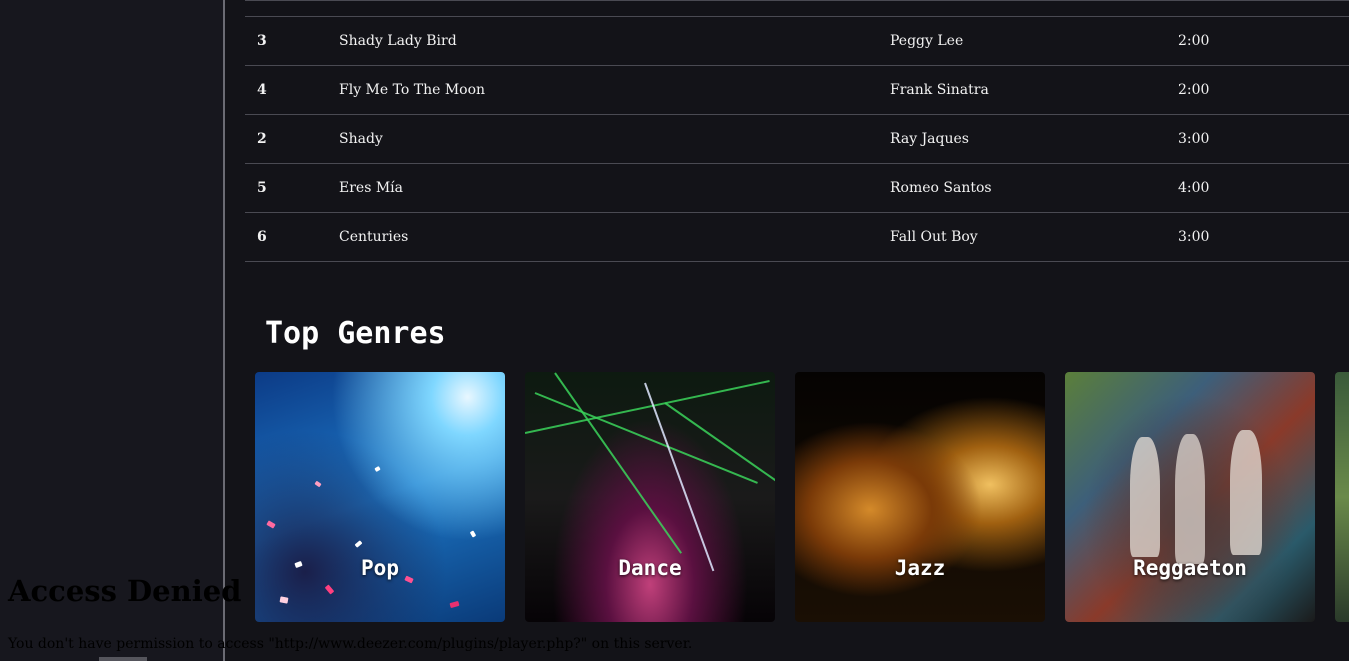 The image size is (1349, 661). I want to click on genre-label: Pop, so click(380, 568).